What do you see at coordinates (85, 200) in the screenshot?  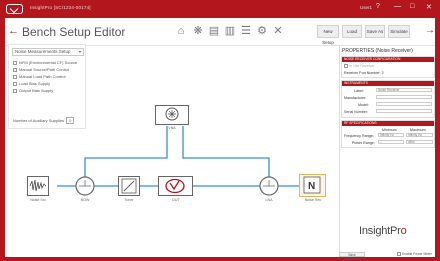 I see `input-coupler-label: NOW` at bounding box center [85, 200].